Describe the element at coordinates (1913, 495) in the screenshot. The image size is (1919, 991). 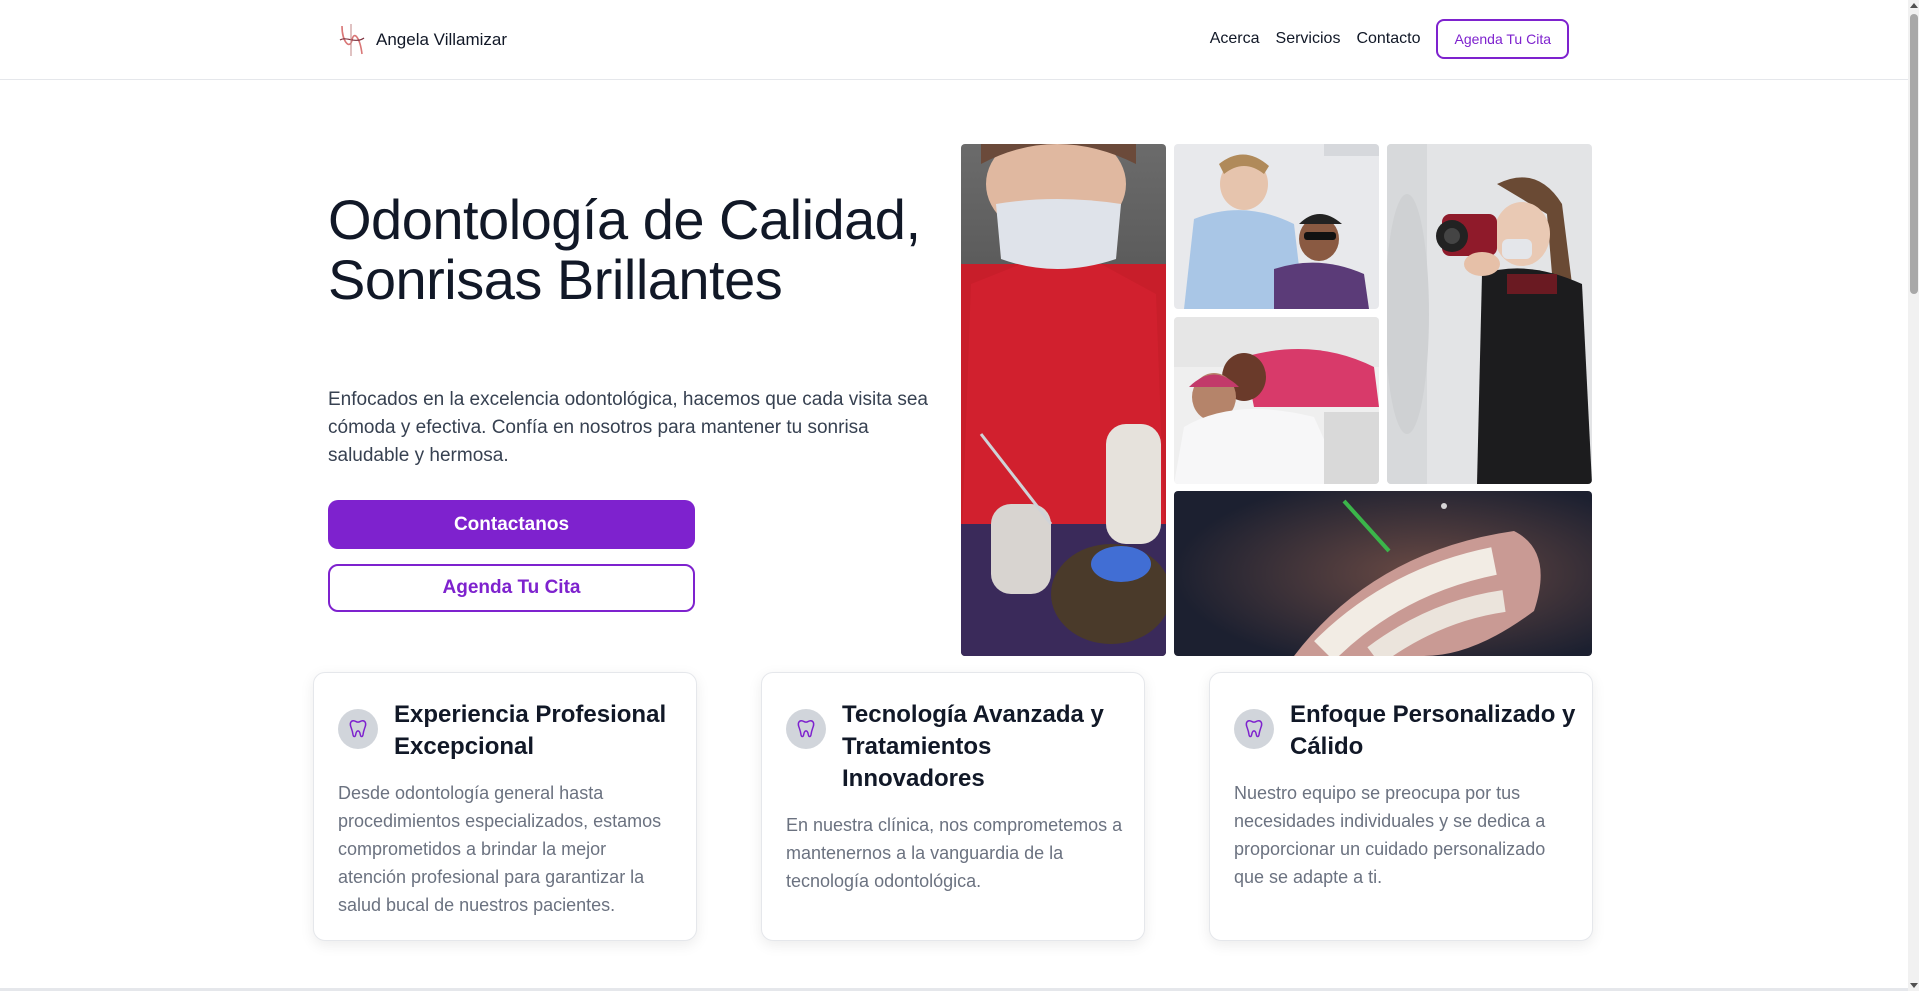
I see `page-scrollbar` at that location.